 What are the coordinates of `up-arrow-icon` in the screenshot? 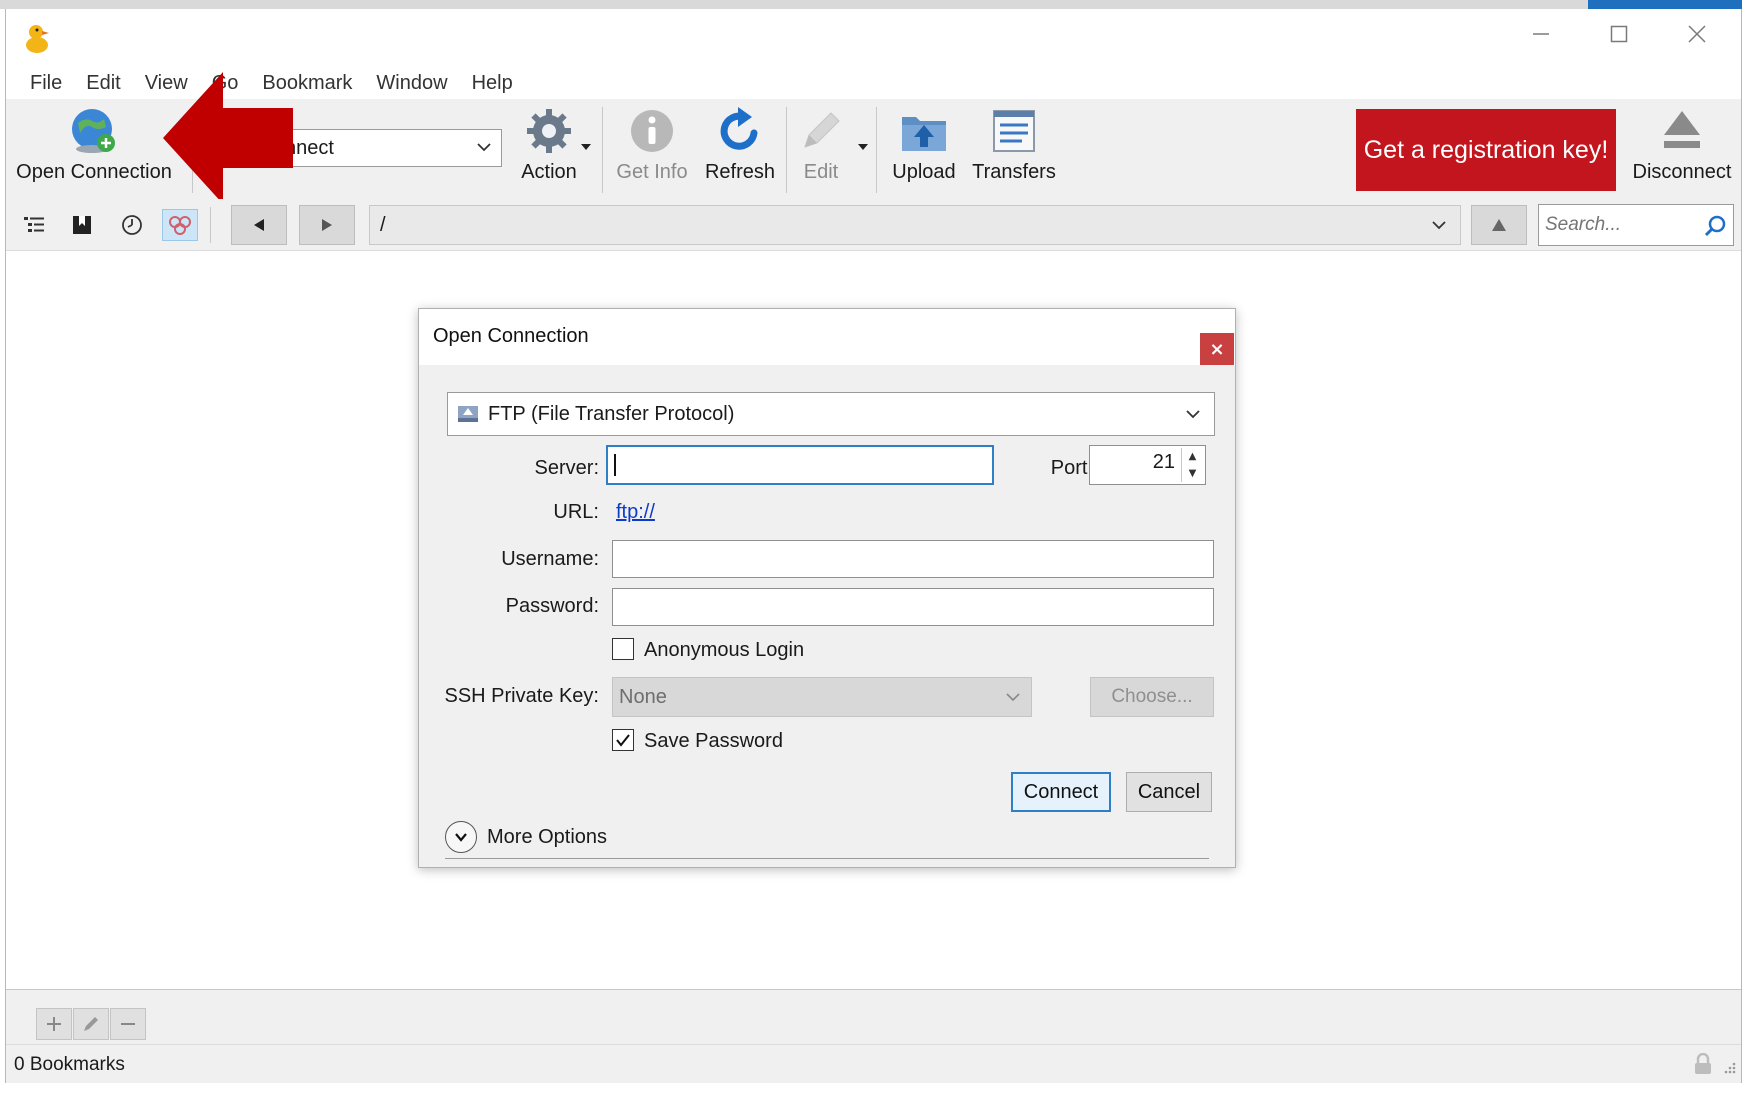 It's located at (1499, 225).